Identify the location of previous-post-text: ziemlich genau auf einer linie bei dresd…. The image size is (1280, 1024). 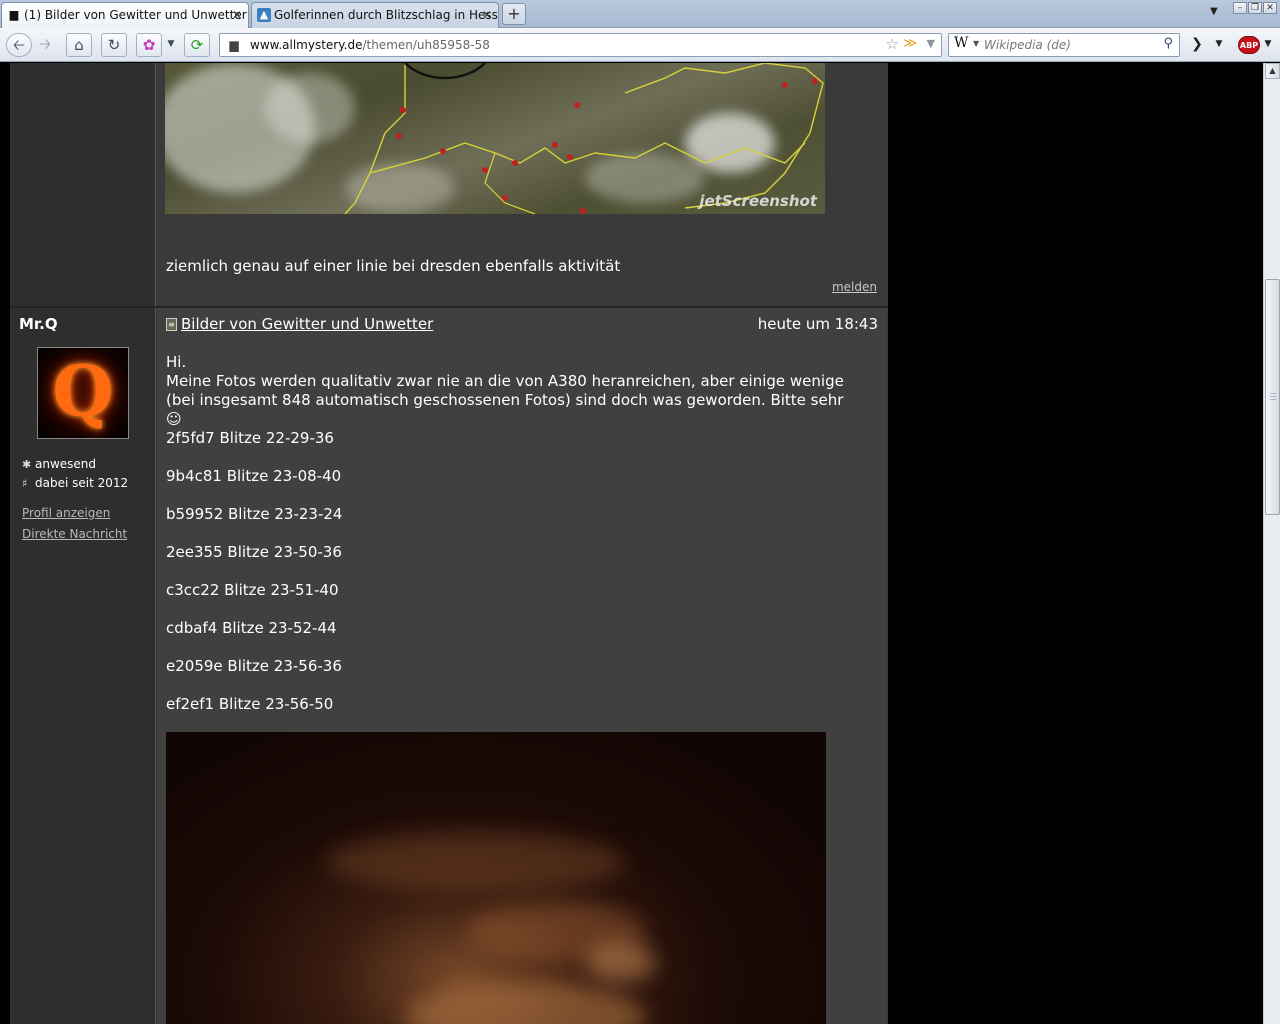
(393, 266).